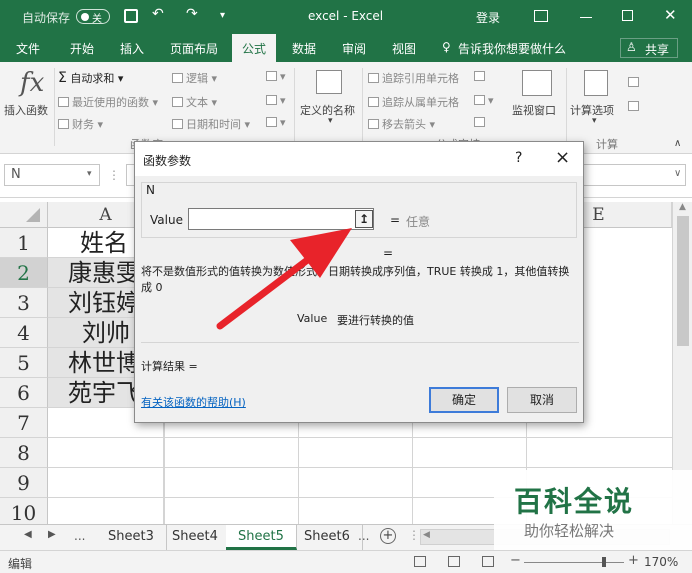  I want to click on name-box-value: N, so click(16, 174).